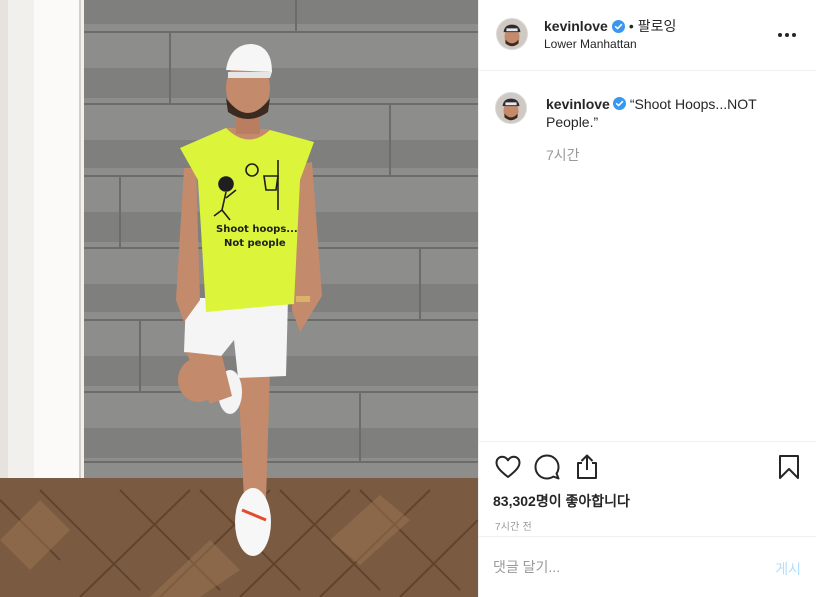 The image size is (816, 597). Describe the element at coordinates (647, 489) in the screenshot. I see `actions-section: 83,302명이 좋아합니다 7시간 전` at that location.